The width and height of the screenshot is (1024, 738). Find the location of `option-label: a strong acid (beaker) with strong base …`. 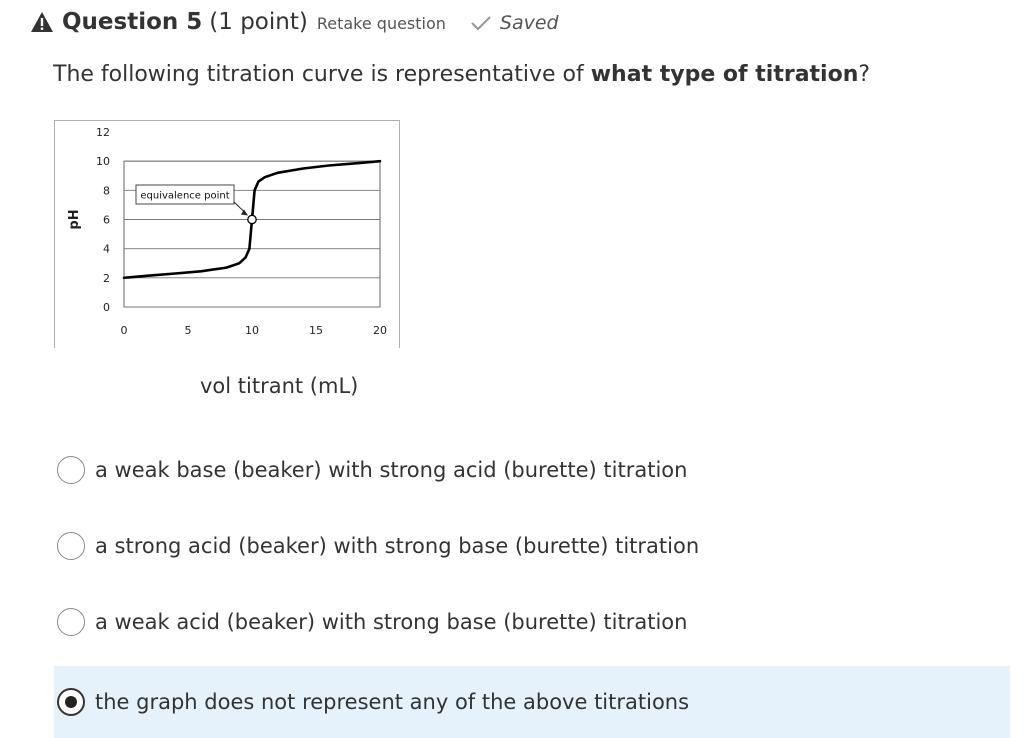

option-label: a strong acid (beaker) with strong base … is located at coordinates (397, 546).